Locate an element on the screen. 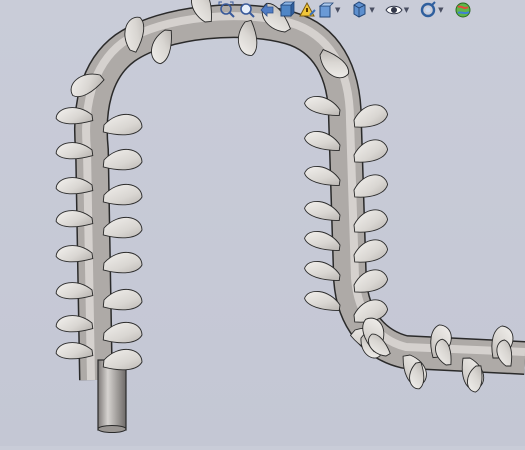 This screenshot has height=450, width=525. section-view-icon is located at coordinates (287, 9).